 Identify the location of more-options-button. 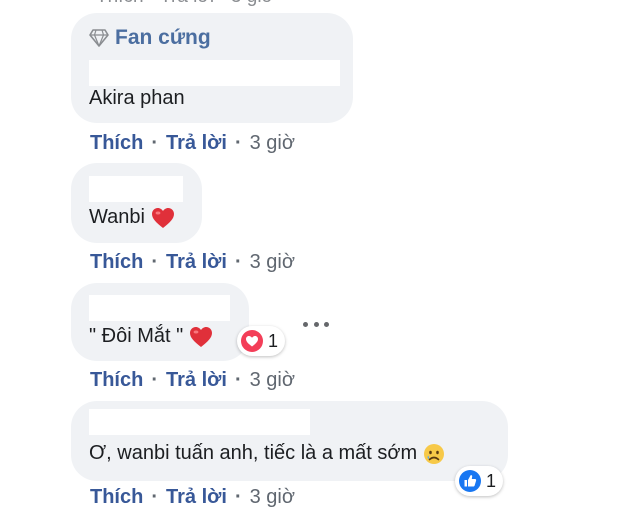
(316, 324).